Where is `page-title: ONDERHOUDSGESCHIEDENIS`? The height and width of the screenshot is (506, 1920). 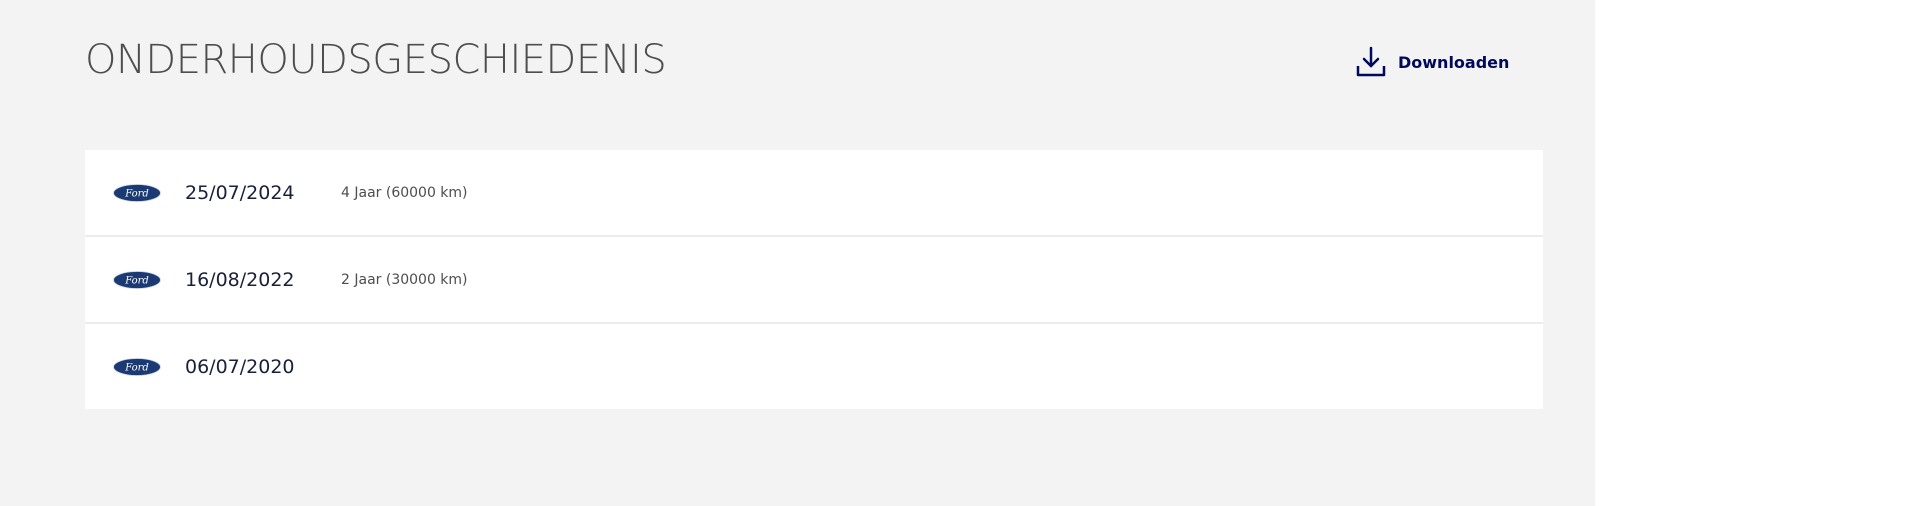 page-title: ONDERHOUDSGESCHIEDENIS is located at coordinates (376, 60).